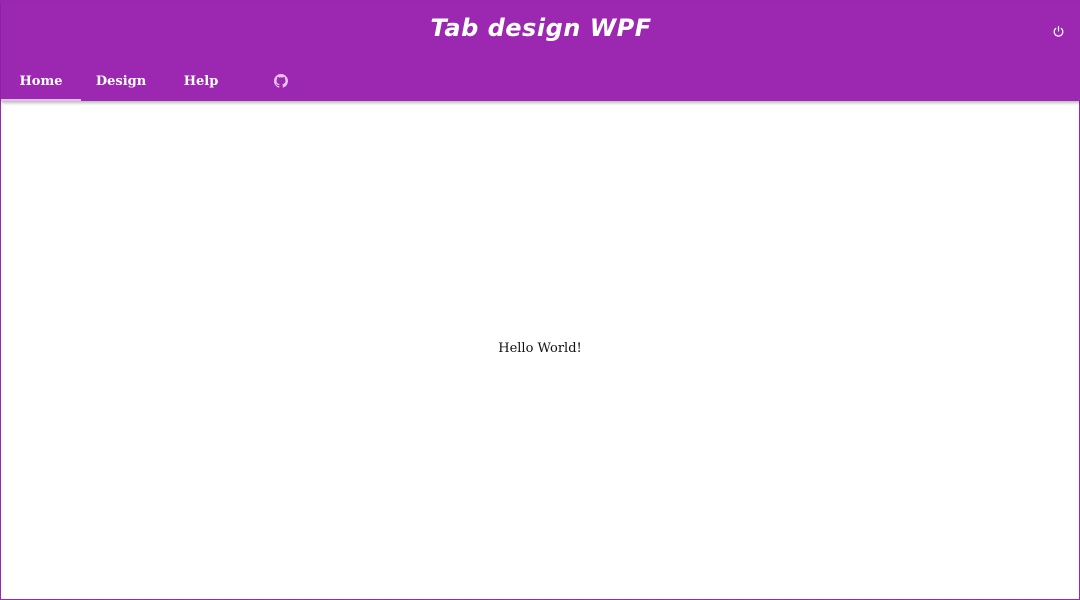  I want to click on tab-help: Help, so click(201, 81).